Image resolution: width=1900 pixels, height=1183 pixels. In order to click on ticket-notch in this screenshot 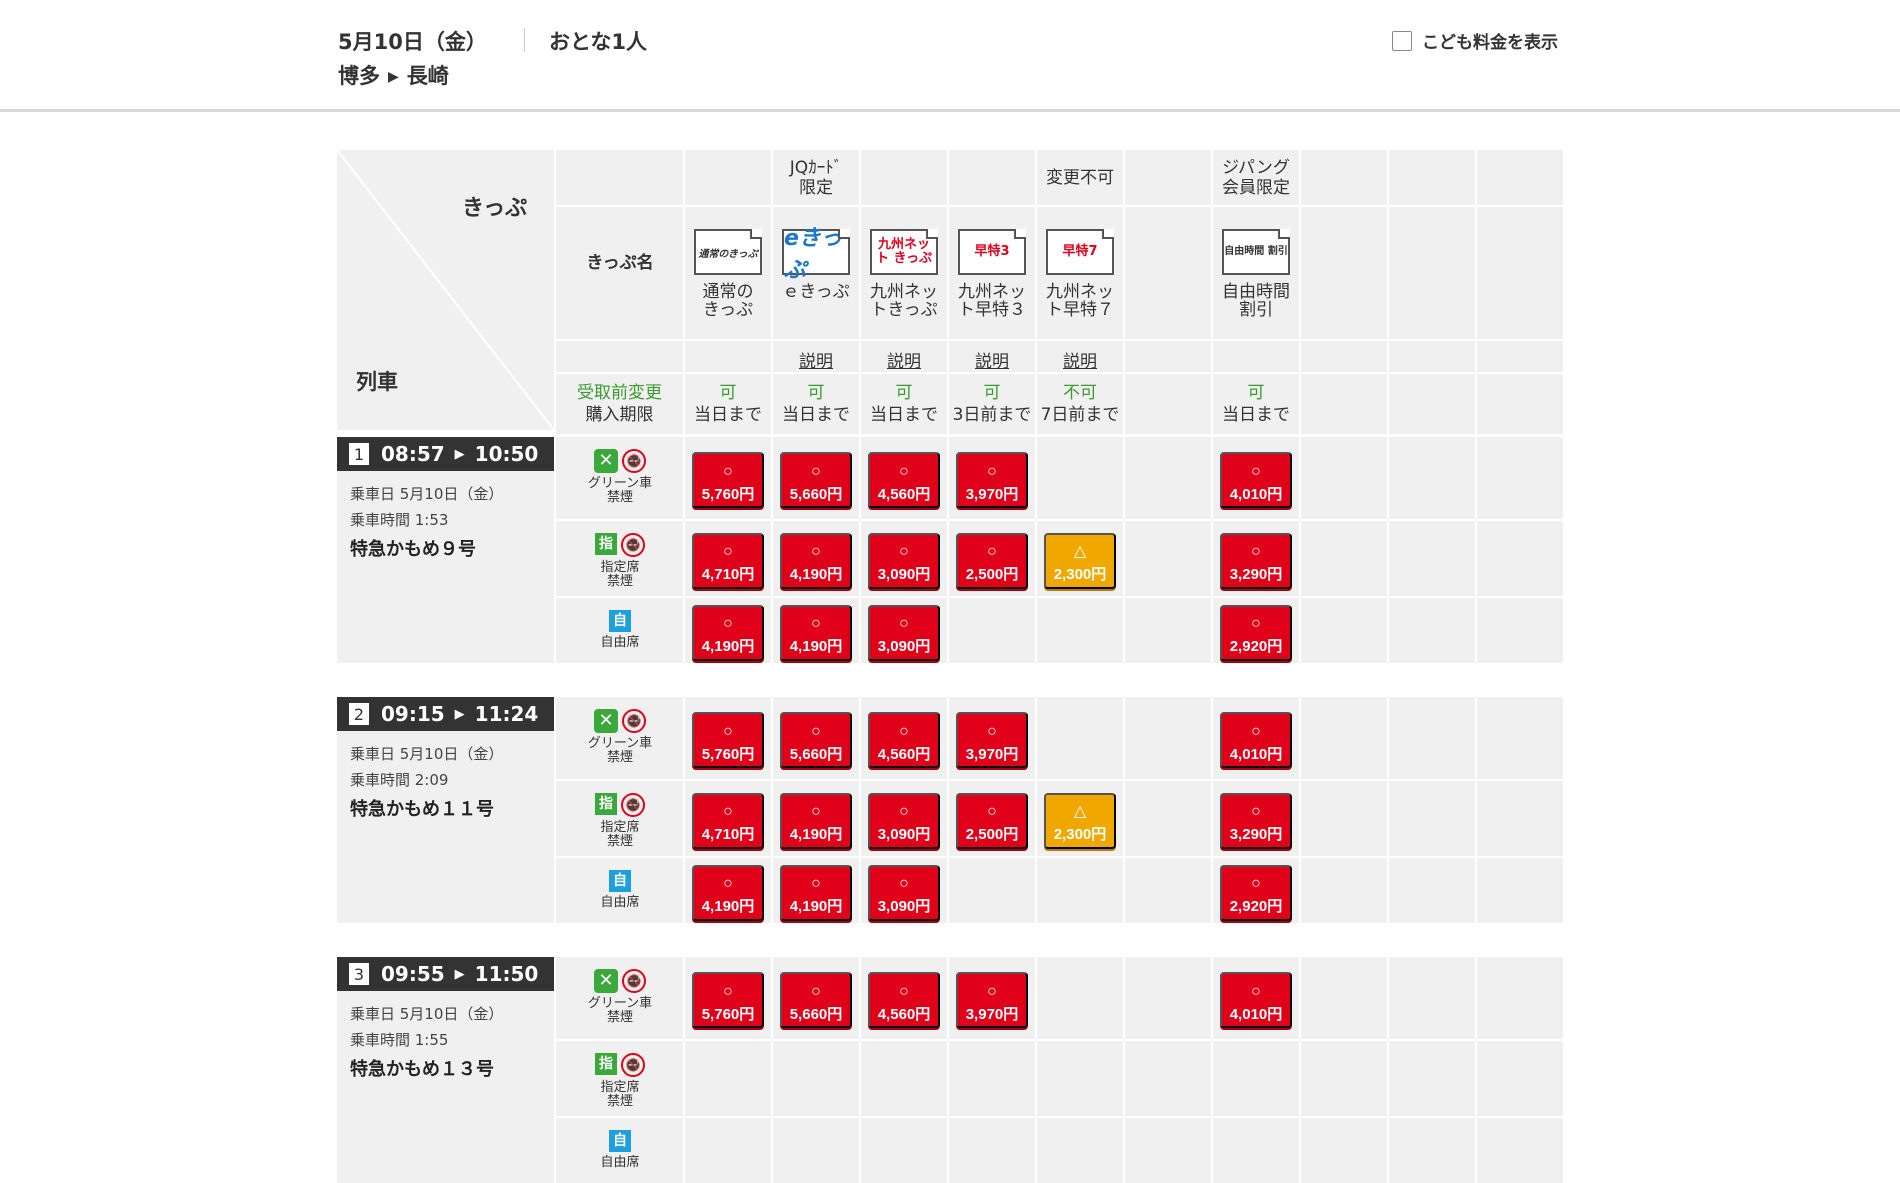, I will do `click(1284, 234)`.